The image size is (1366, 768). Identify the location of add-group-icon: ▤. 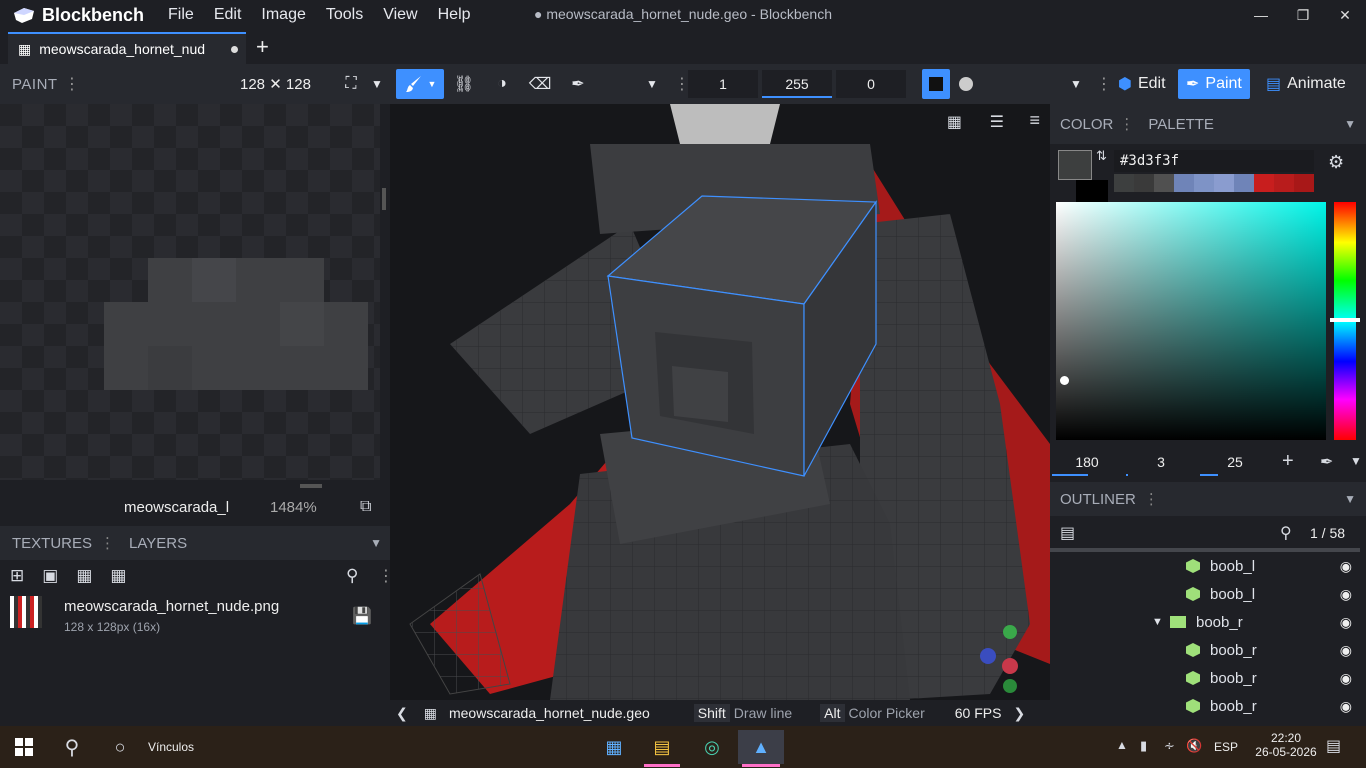
(1067, 533).